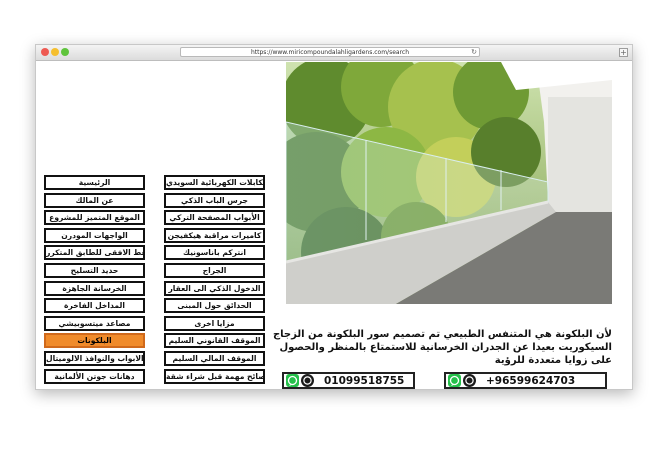 The height and width of the screenshot is (452, 668). What do you see at coordinates (65, 52) in the screenshot?
I see `maximize-window-button` at bounding box center [65, 52].